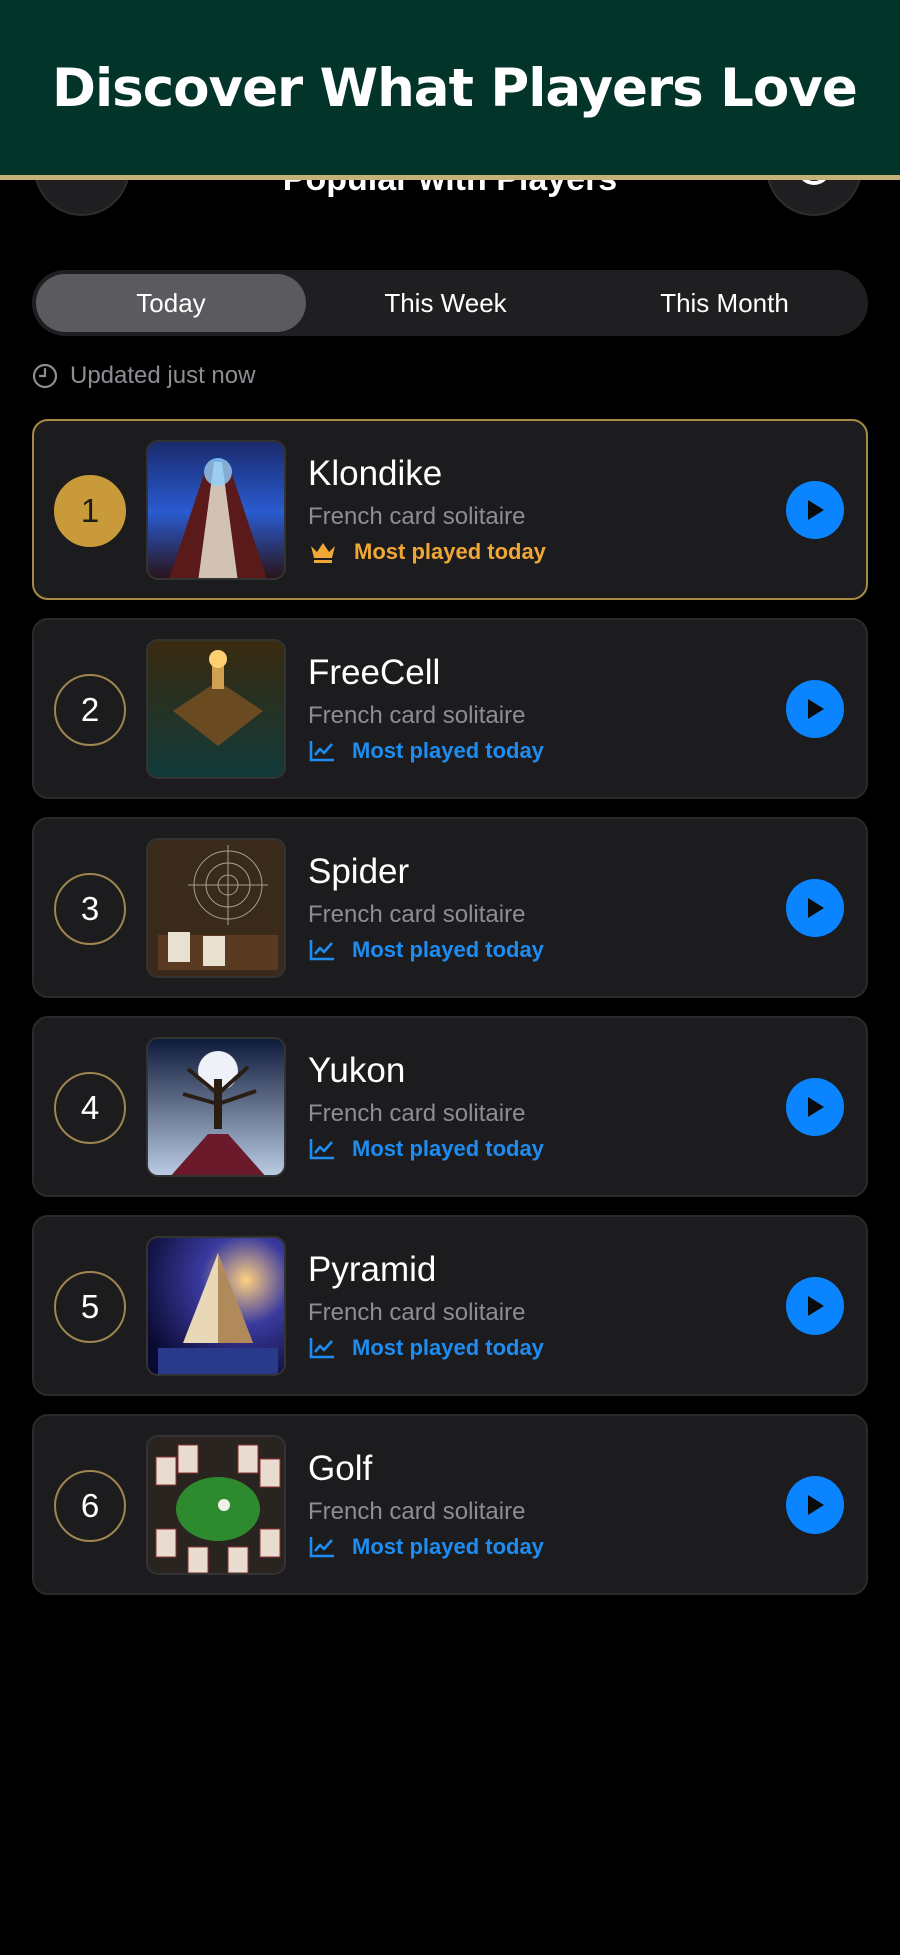 The height and width of the screenshot is (1955, 900). I want to click on promo-banner: Discover What Players Love, so click(450, 90).